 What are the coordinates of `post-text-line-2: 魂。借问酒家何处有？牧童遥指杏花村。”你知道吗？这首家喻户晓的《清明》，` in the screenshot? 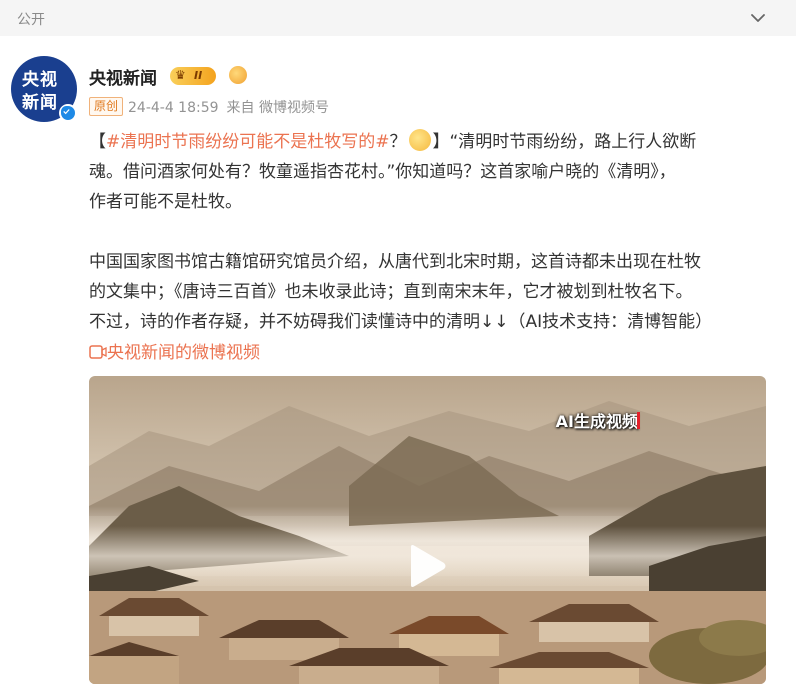 It's located at (382, 172).